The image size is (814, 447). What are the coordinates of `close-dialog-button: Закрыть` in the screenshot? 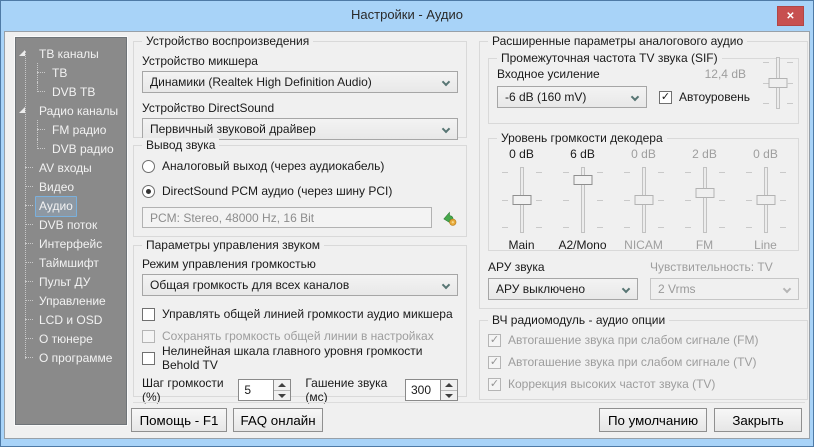 It's located at (758, 420).